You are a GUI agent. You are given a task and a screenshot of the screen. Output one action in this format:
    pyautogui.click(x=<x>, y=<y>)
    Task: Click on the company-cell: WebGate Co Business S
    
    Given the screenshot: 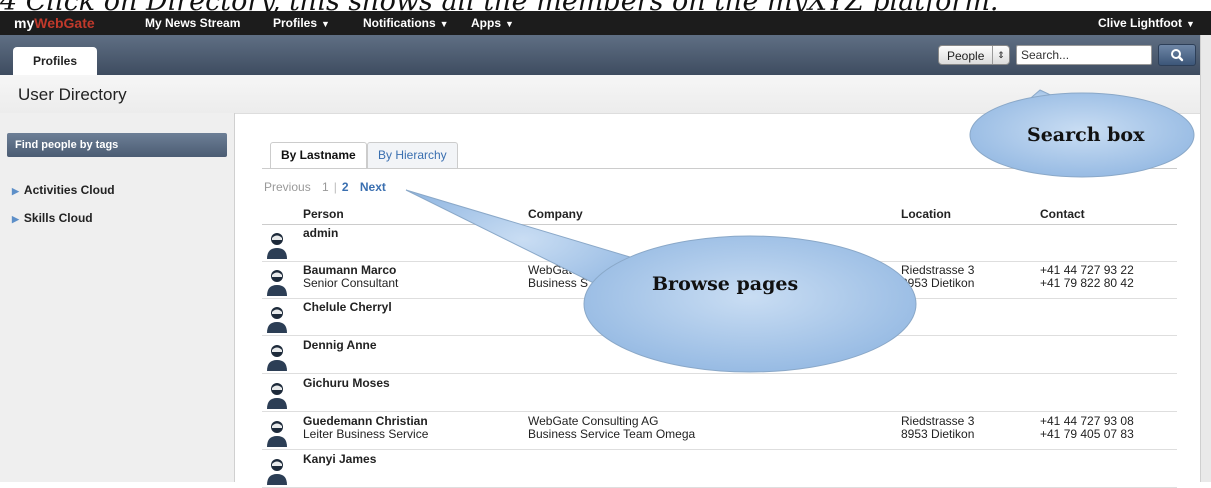 What is the action you would take?
    pyautogui.click(x=562, y=277)
    